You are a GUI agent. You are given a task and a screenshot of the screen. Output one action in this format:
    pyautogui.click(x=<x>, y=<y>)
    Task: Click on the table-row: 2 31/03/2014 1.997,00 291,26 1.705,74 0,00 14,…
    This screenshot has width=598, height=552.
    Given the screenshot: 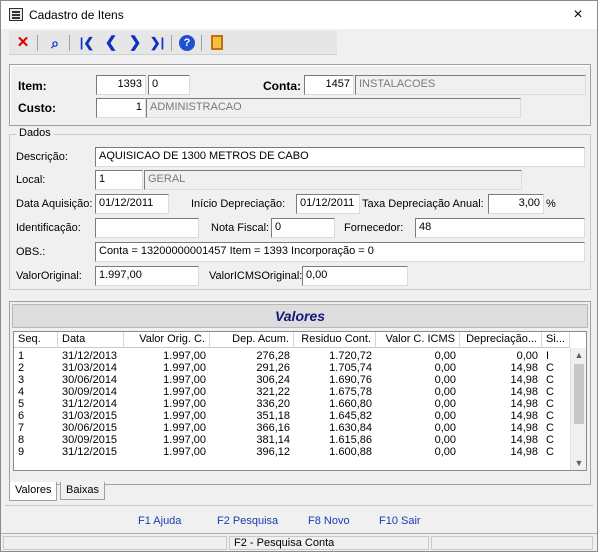 What is the action you would take?
    pyautogui.click(x=292, y=368)
    